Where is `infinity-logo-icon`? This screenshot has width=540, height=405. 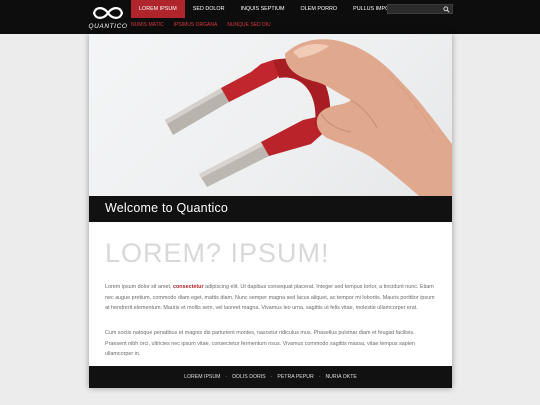
infinity-logo-icon is located at coordinates (108, 13).